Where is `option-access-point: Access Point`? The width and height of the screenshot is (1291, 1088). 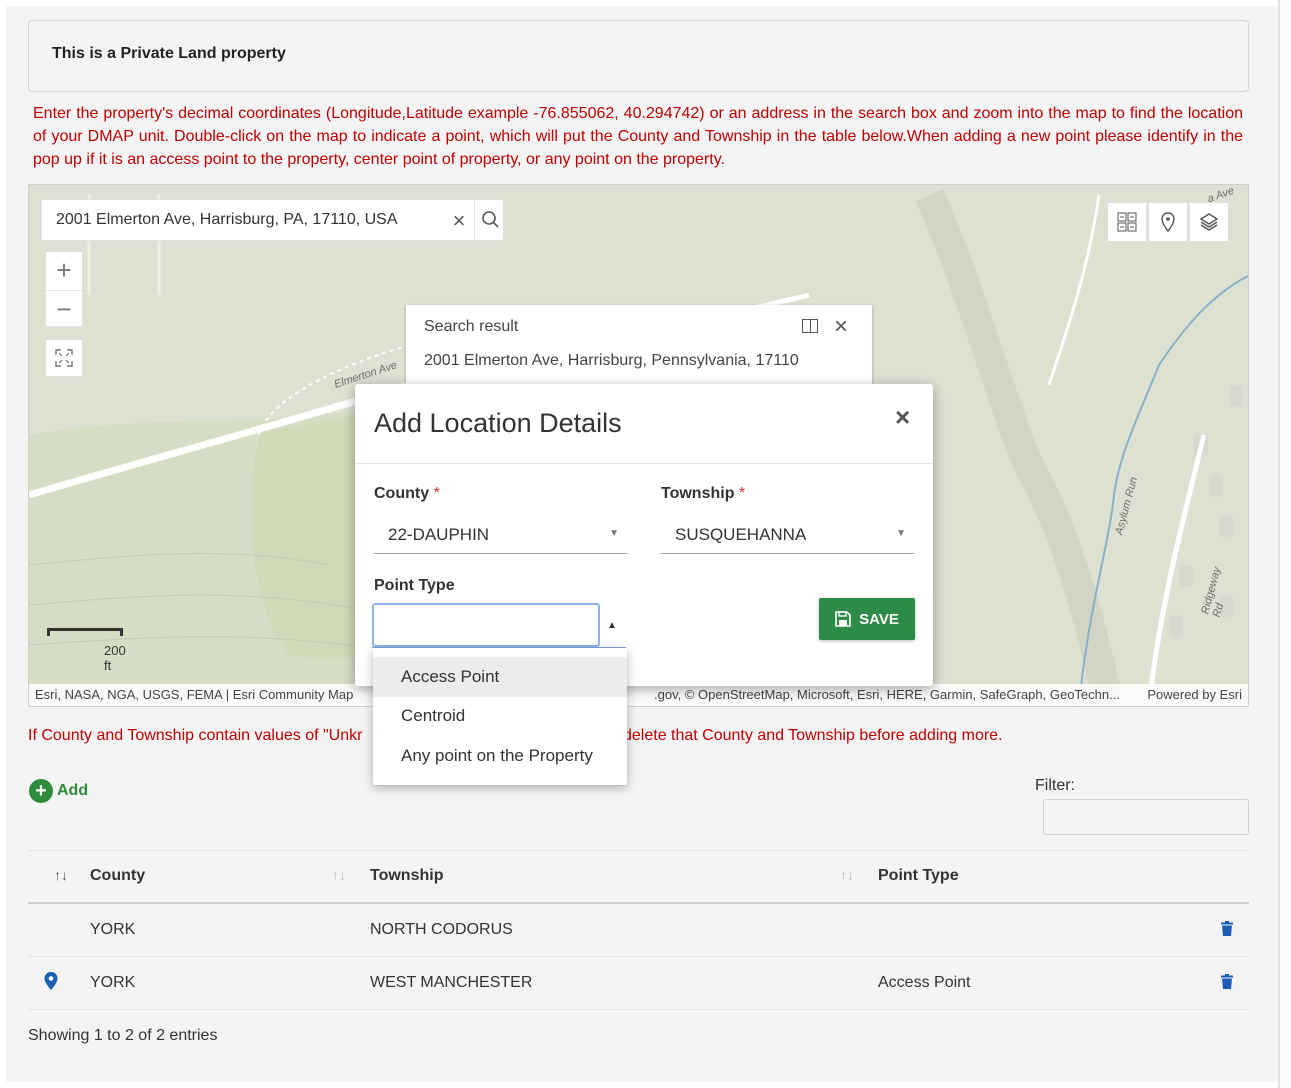 option-access-point: Access Point is located at coordinates (500, 677).